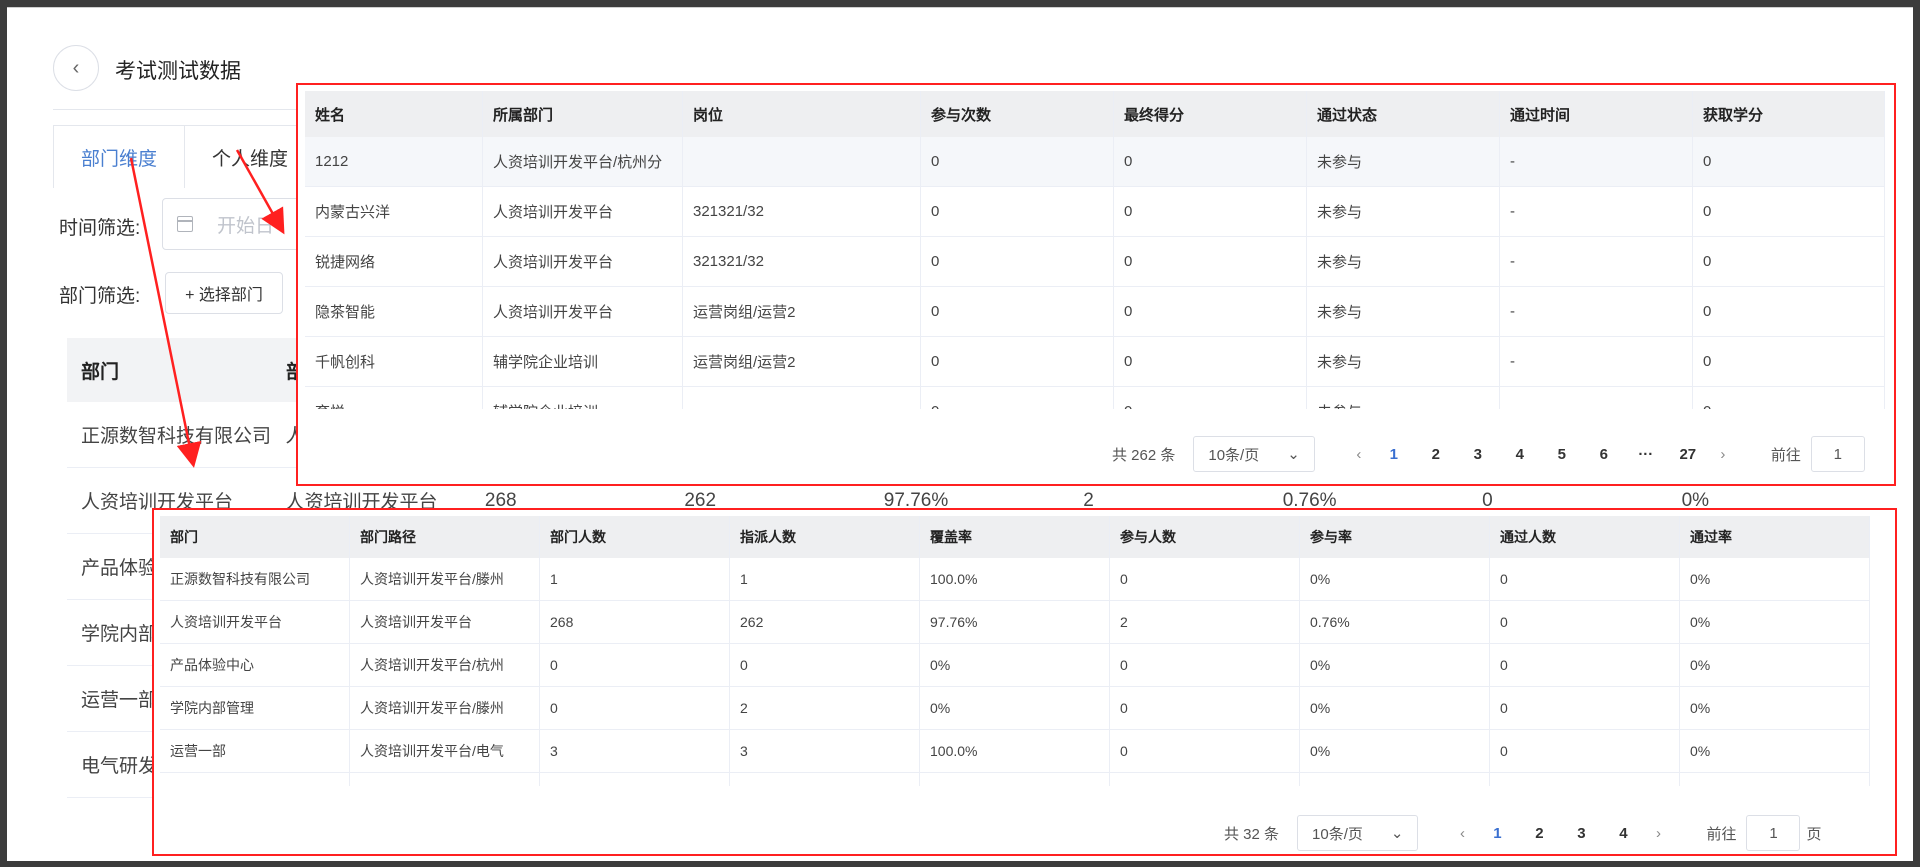 The height and width of the screenshot is (867, 1920). What do you see at coordinates (207, 308) in the screenshot?
I see `annotation-arrows` at bounding box center [207, 308].